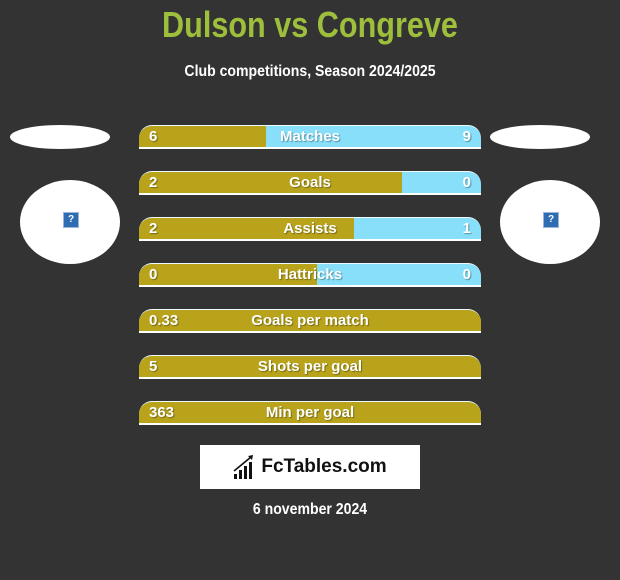 This screenshot has height=580, width=620. I want to click on stat-row-assists: Assists 2 1, so click(310, 229).